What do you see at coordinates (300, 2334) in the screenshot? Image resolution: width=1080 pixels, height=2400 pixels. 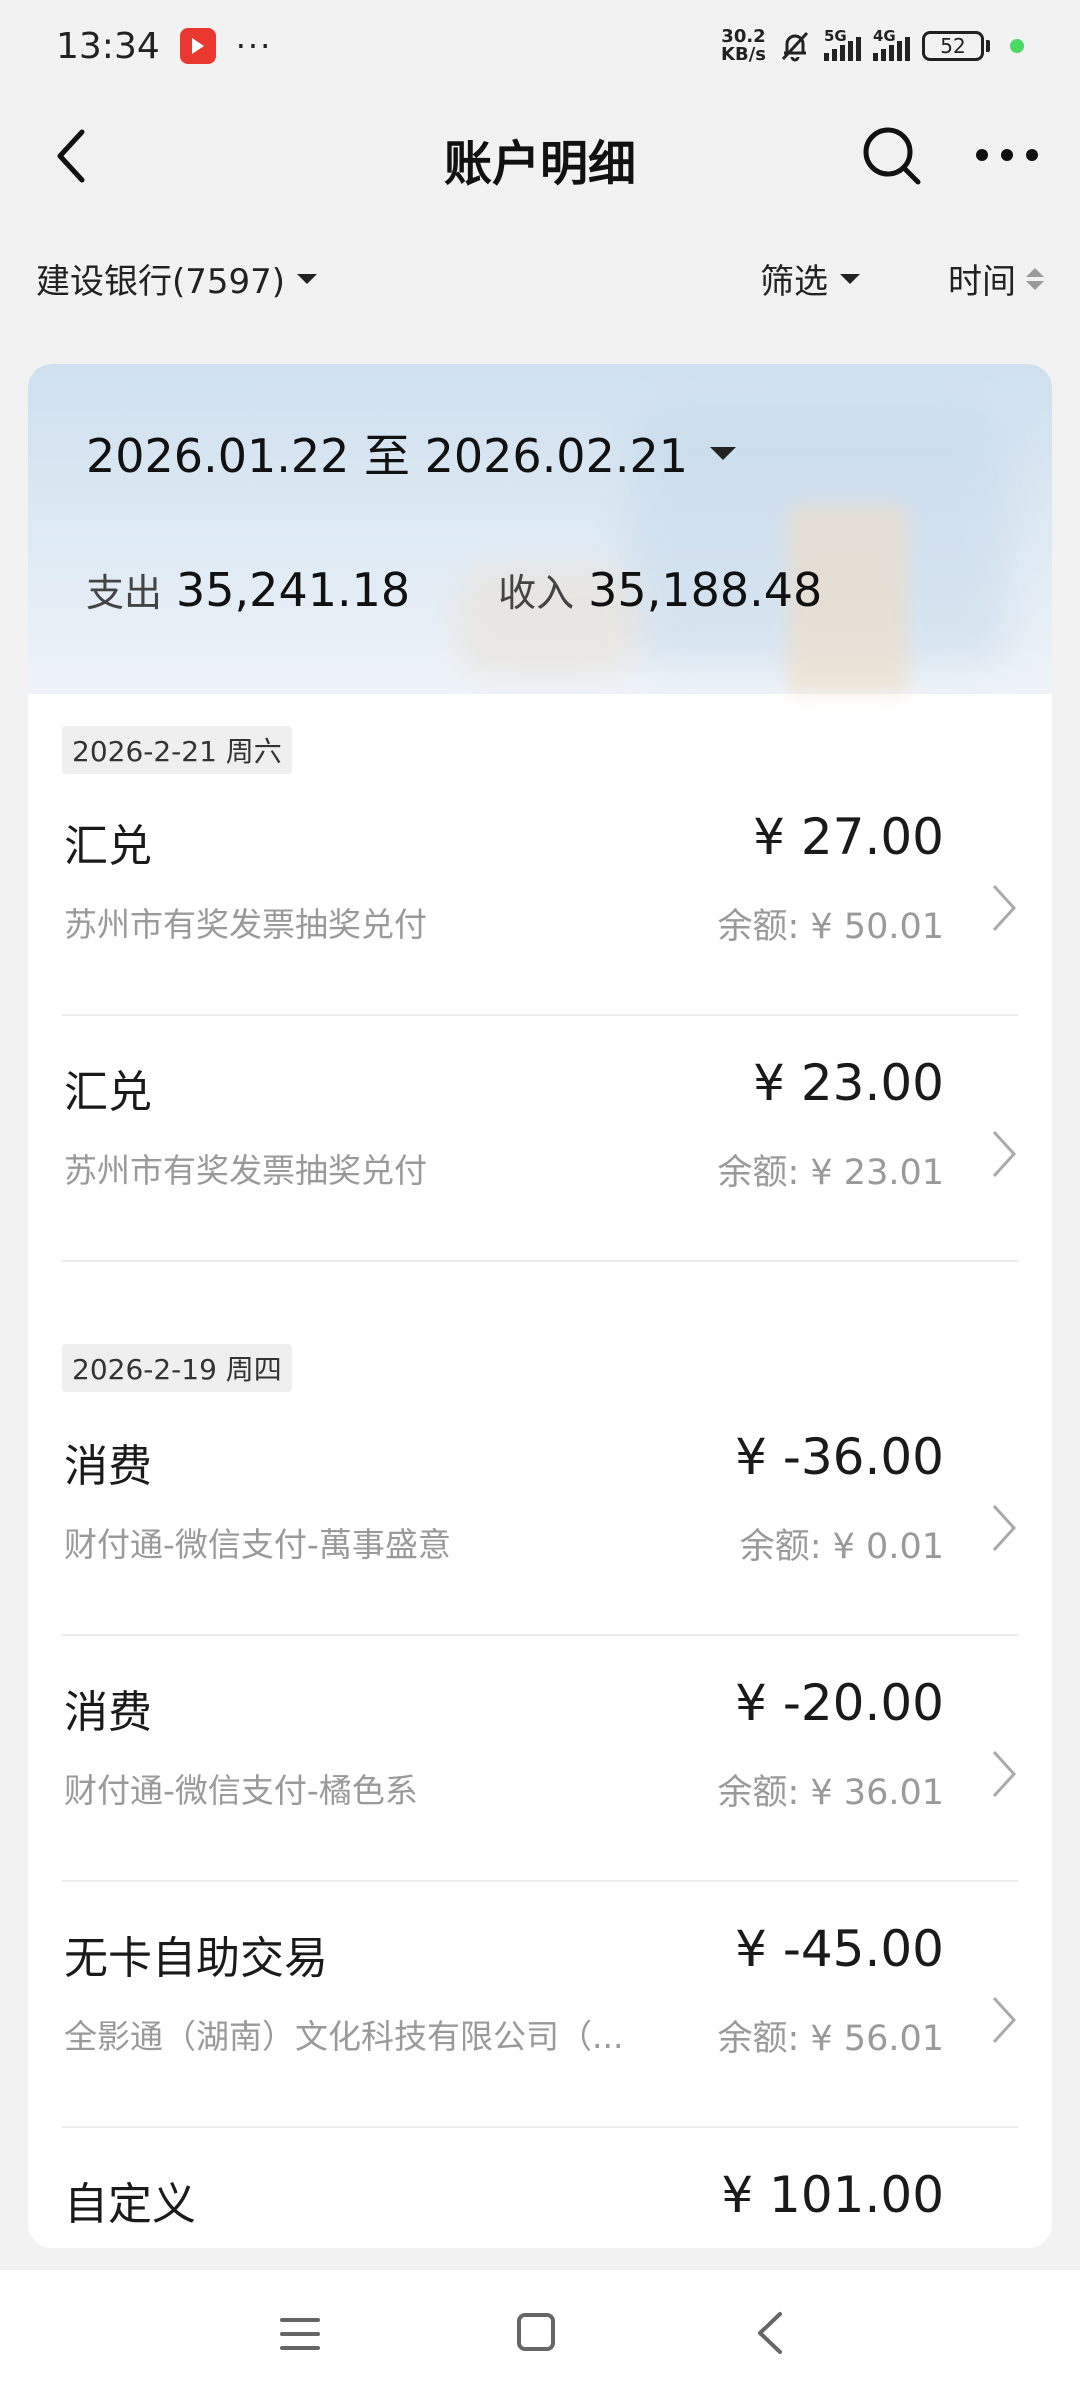 I see `menu-icon` at bounding box center [300, 2334].